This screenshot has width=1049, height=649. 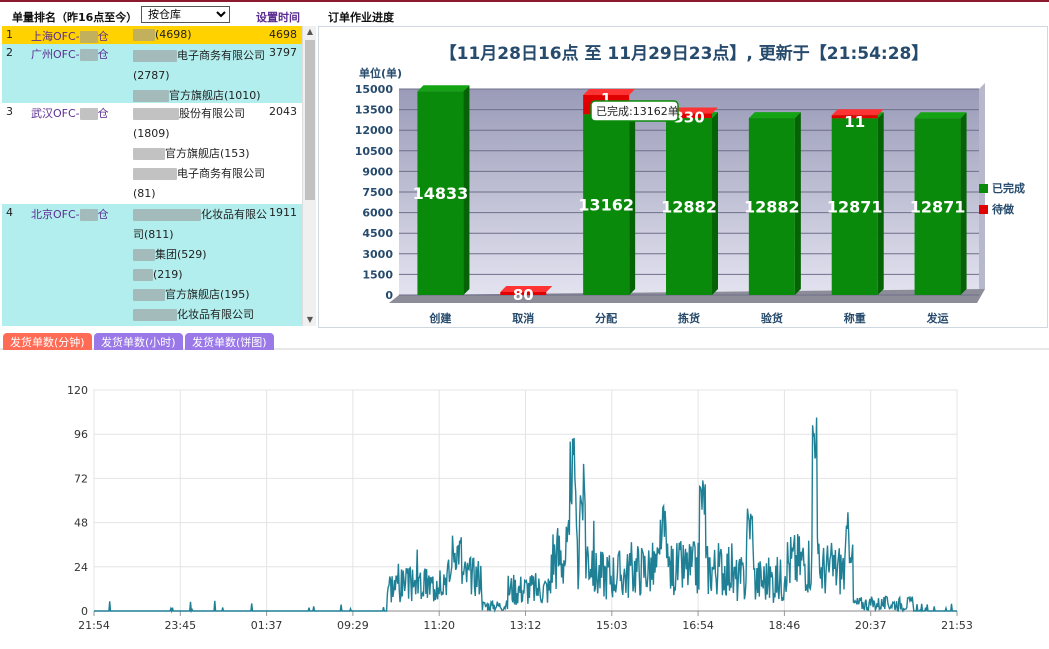 What do you see at coordinates (310, 32) in the screenshot?
I see `scroll-up-icon: ▲` at bounding box center [310, 32].